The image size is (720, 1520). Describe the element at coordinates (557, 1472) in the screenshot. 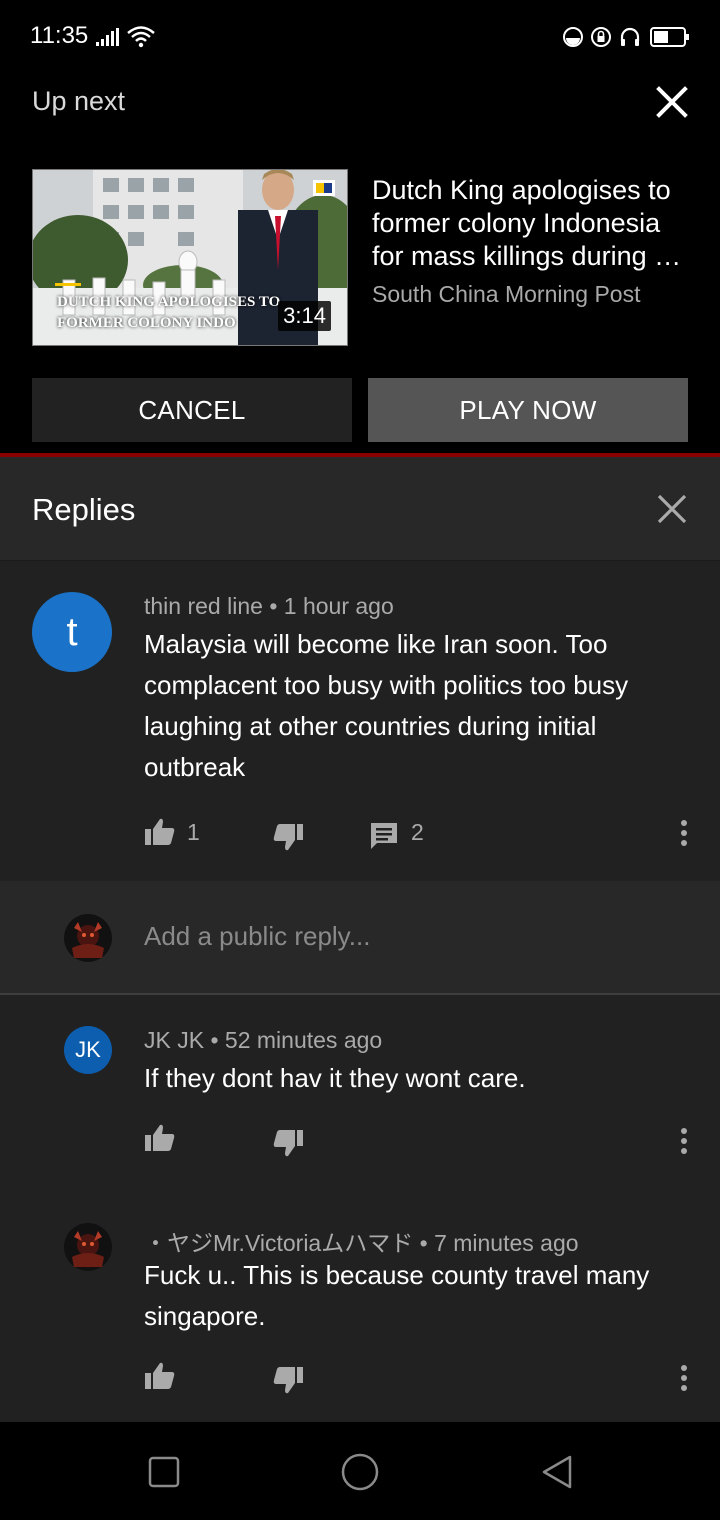

I see `back-icon` at that location.